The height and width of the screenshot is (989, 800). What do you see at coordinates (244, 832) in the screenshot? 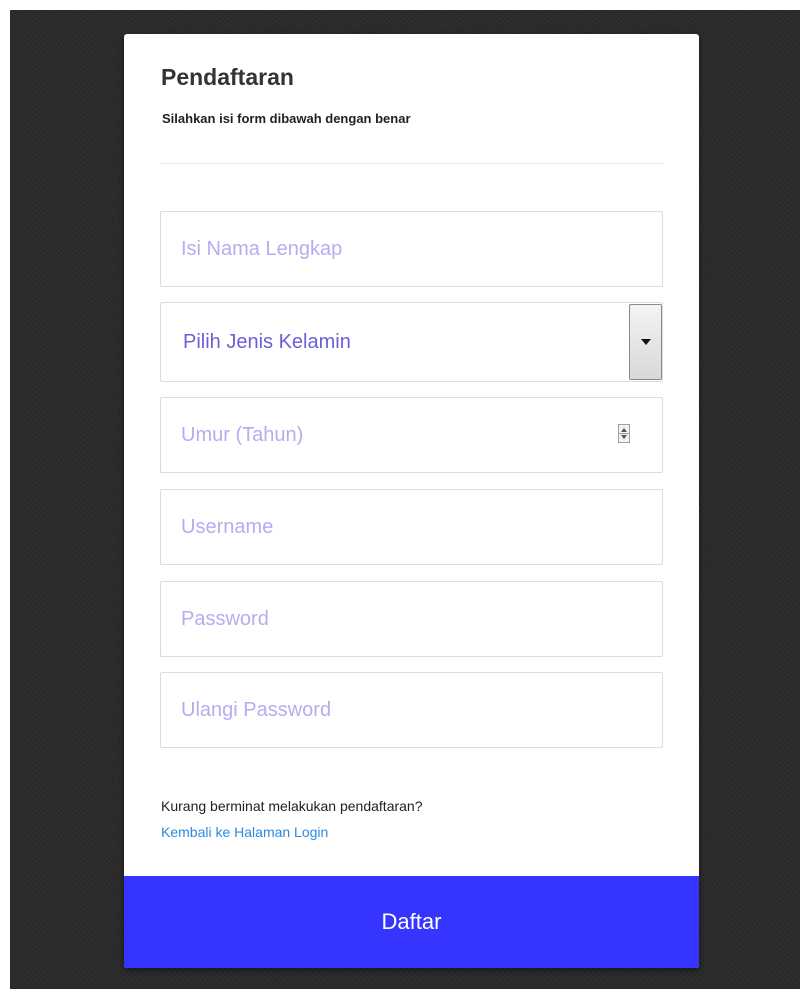
I see `back-to-login-link: Kembali ke Halaman Login` at bounding box center [244, 832].